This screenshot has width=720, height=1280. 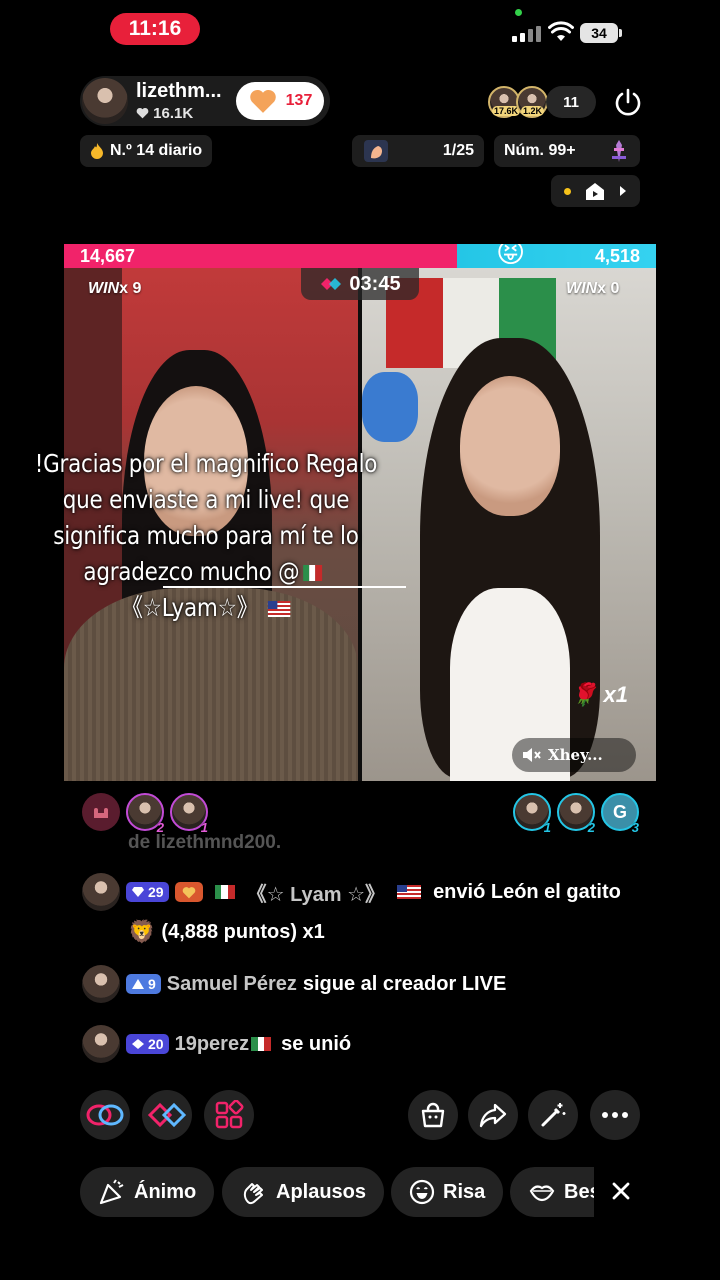 I want to click on supporter-avatar: G 3, so click(x=620, y=814).